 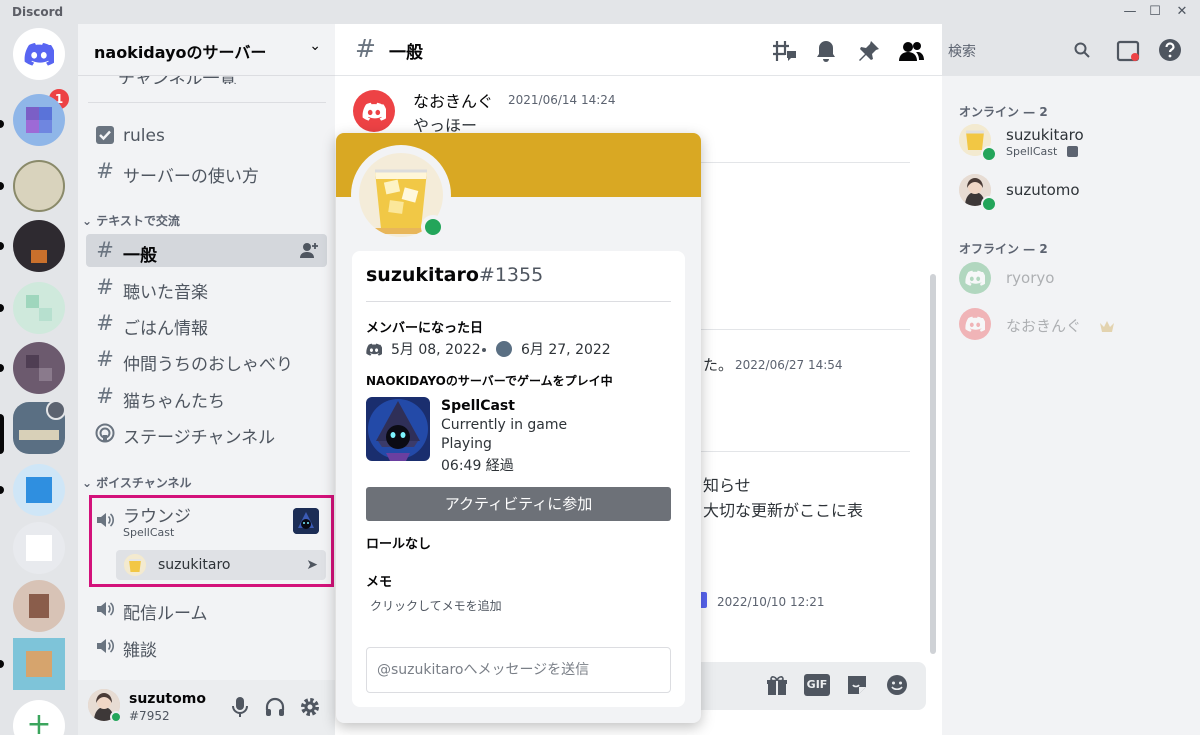 I want to click on game-name: SpellCast, so click(x=478, y=406).